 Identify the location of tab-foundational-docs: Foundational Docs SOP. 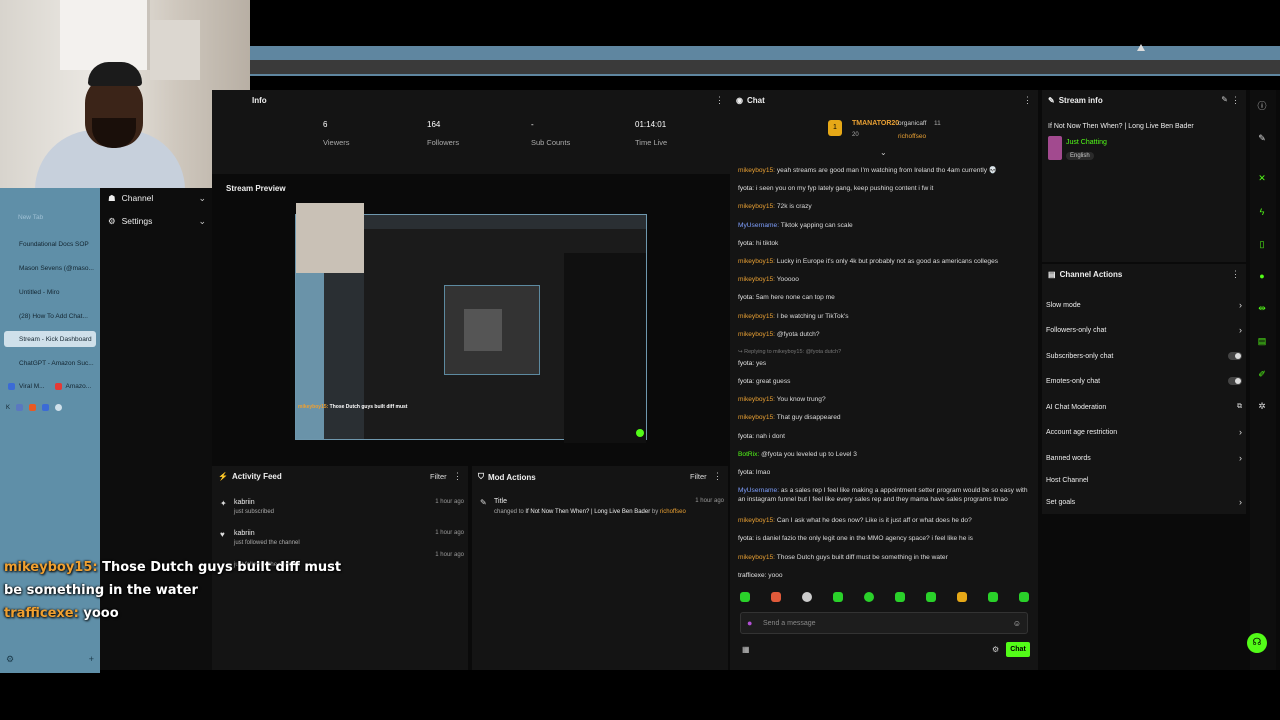
(50, 244).